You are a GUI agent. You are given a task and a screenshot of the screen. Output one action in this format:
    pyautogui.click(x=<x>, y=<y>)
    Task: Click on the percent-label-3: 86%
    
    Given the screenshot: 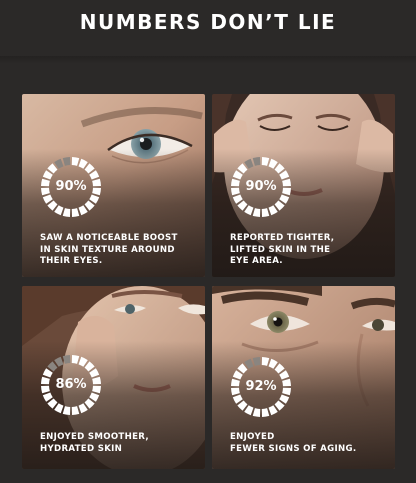 What is the action you would take?
    pyautogui.click(x=71, y=384)
    